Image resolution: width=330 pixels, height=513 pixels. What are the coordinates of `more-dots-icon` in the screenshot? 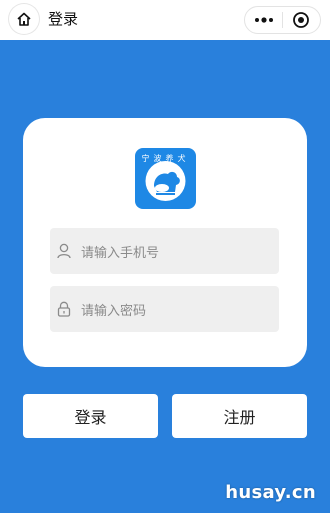 It's located at (263, 20).